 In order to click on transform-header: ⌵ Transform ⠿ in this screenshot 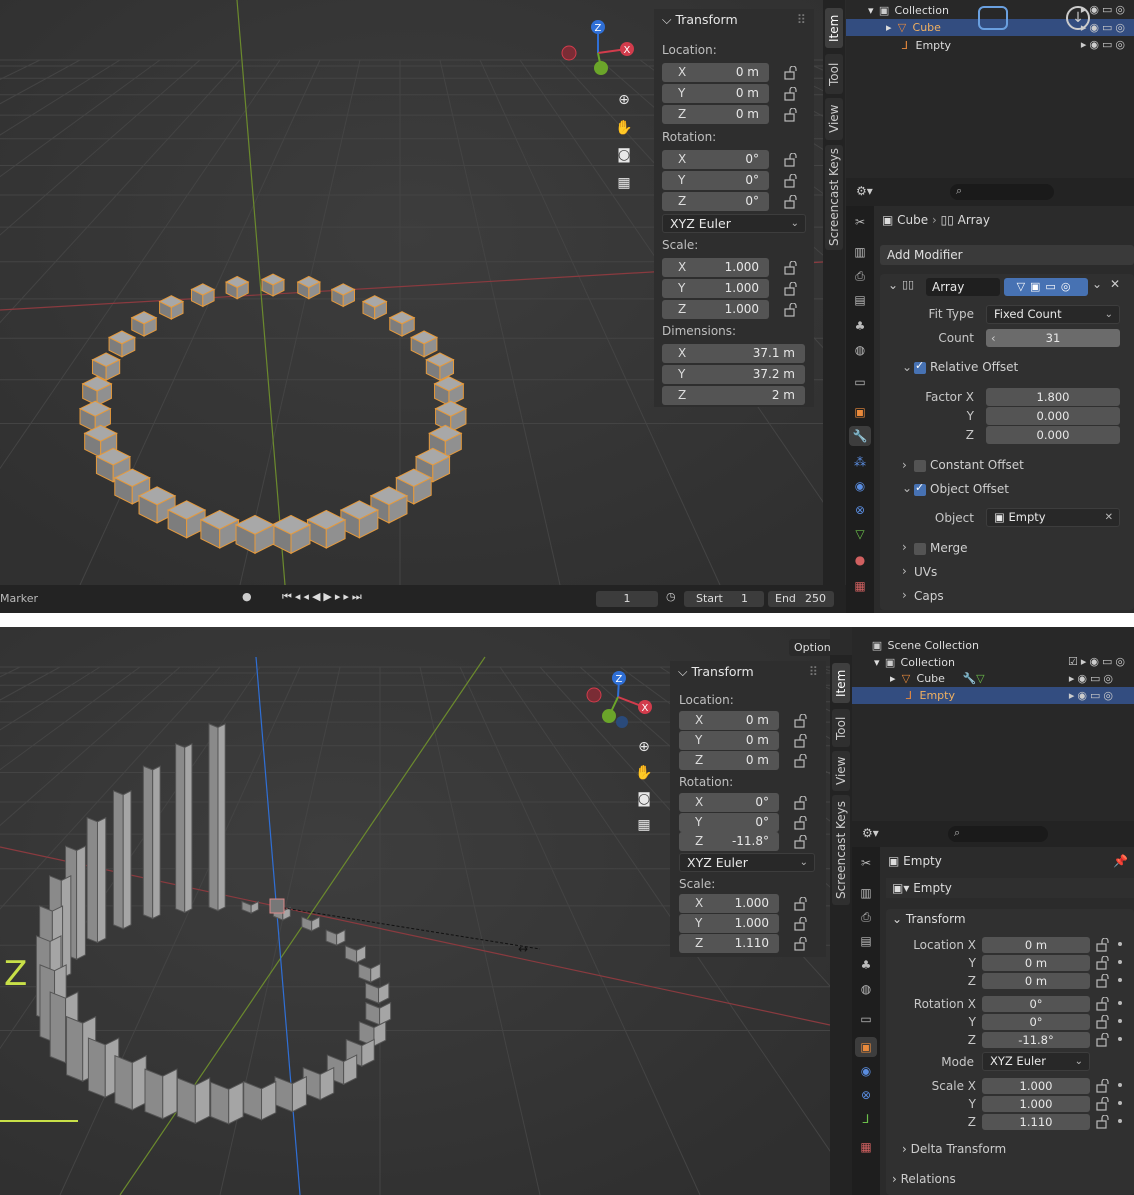, I will do `click(748, 672)`.